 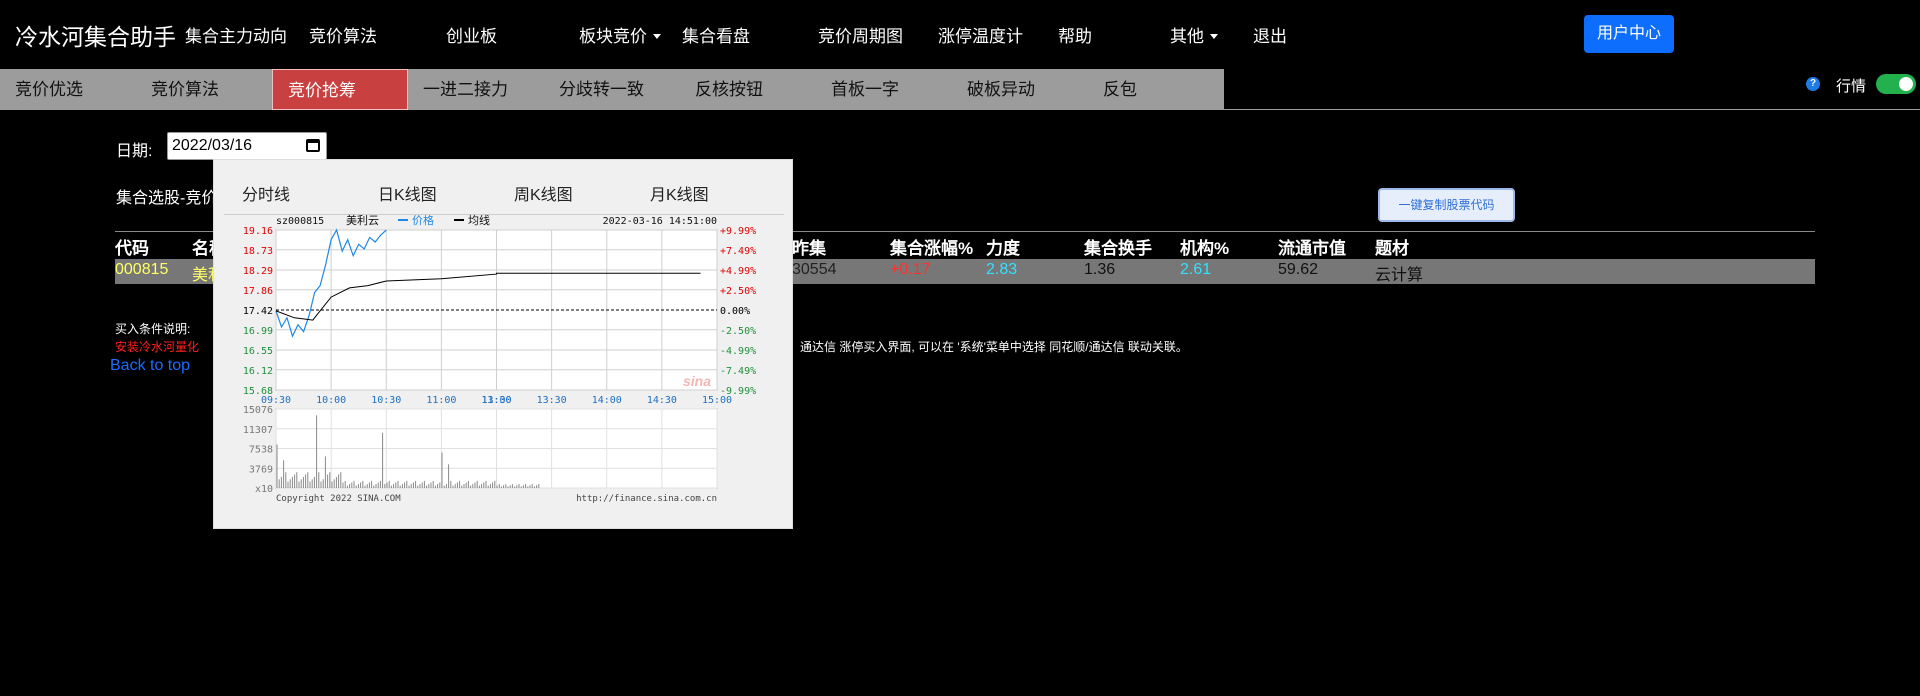 I want to click on cell-code: 000815, so click(x=141, y=270).